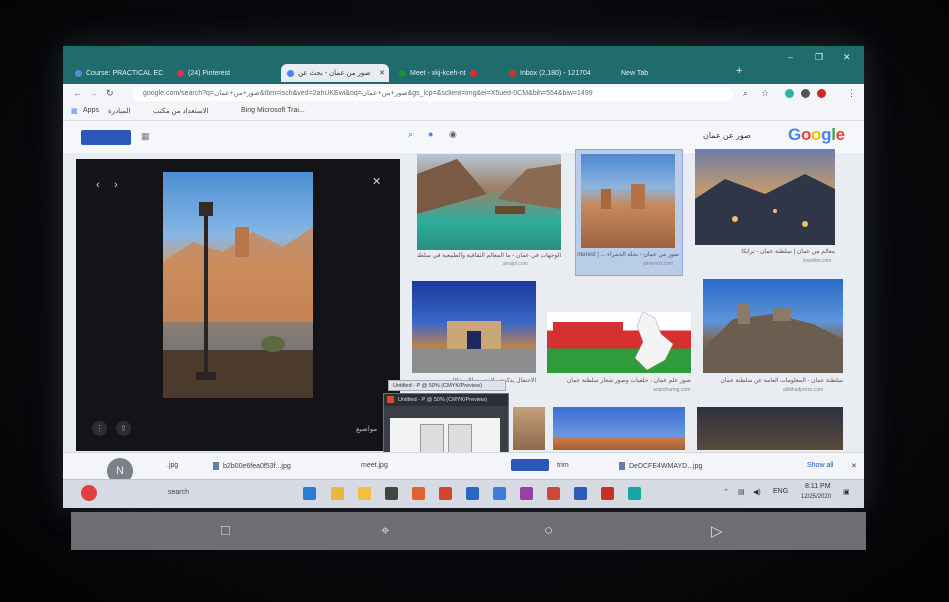 The width and height of the screenshot is (949, 602). Describe the element at coordinates (89, 493) in the screenshot. I see `mic-muted-icon` at that location.